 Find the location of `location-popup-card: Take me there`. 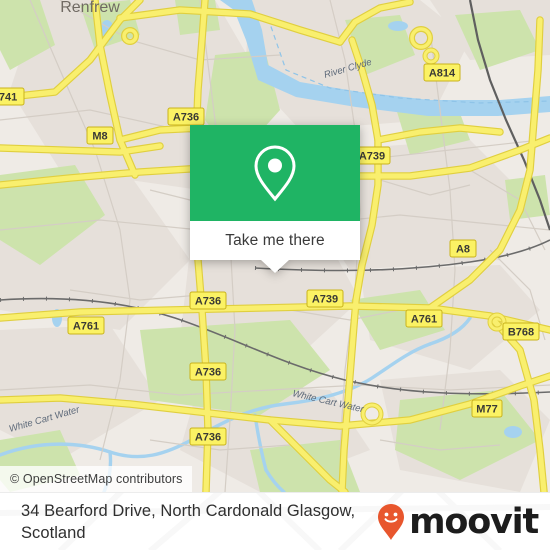

location-popup-card: Take me there is located at coordinates (275, 199).